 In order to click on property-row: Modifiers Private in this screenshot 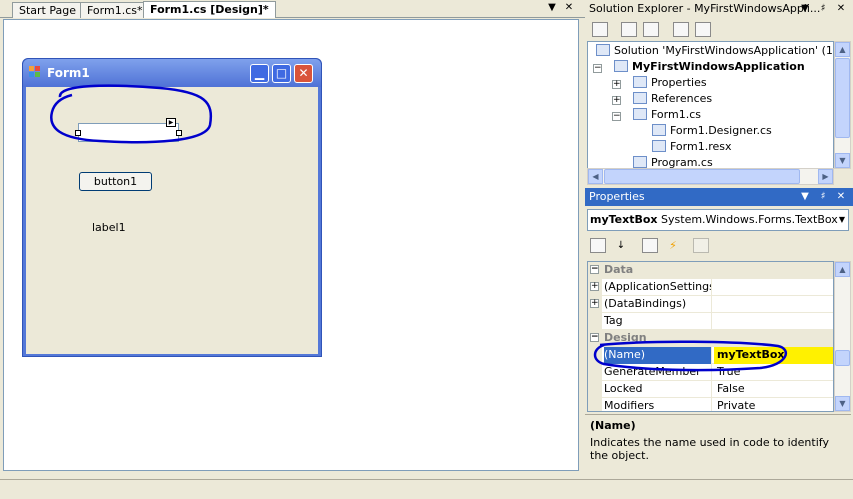, I will do `click(710, 404)`.